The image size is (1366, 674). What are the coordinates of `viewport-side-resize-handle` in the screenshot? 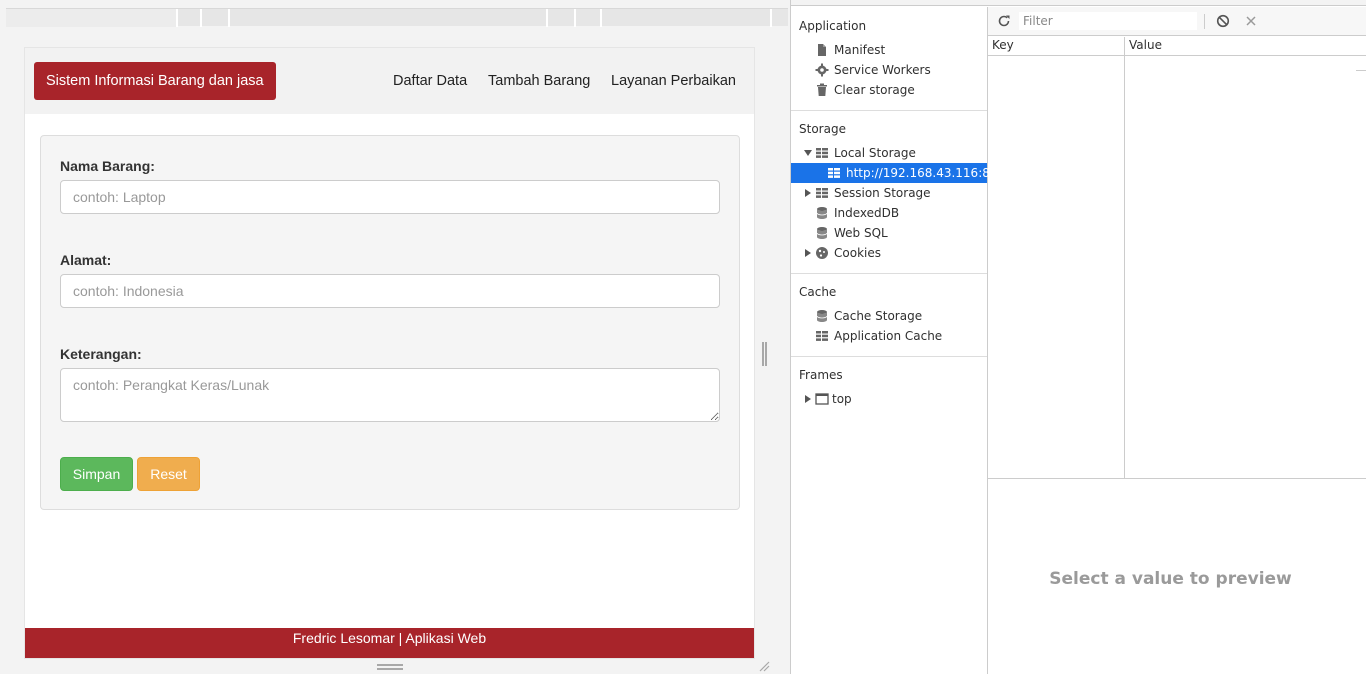 It's located at (764, 354).